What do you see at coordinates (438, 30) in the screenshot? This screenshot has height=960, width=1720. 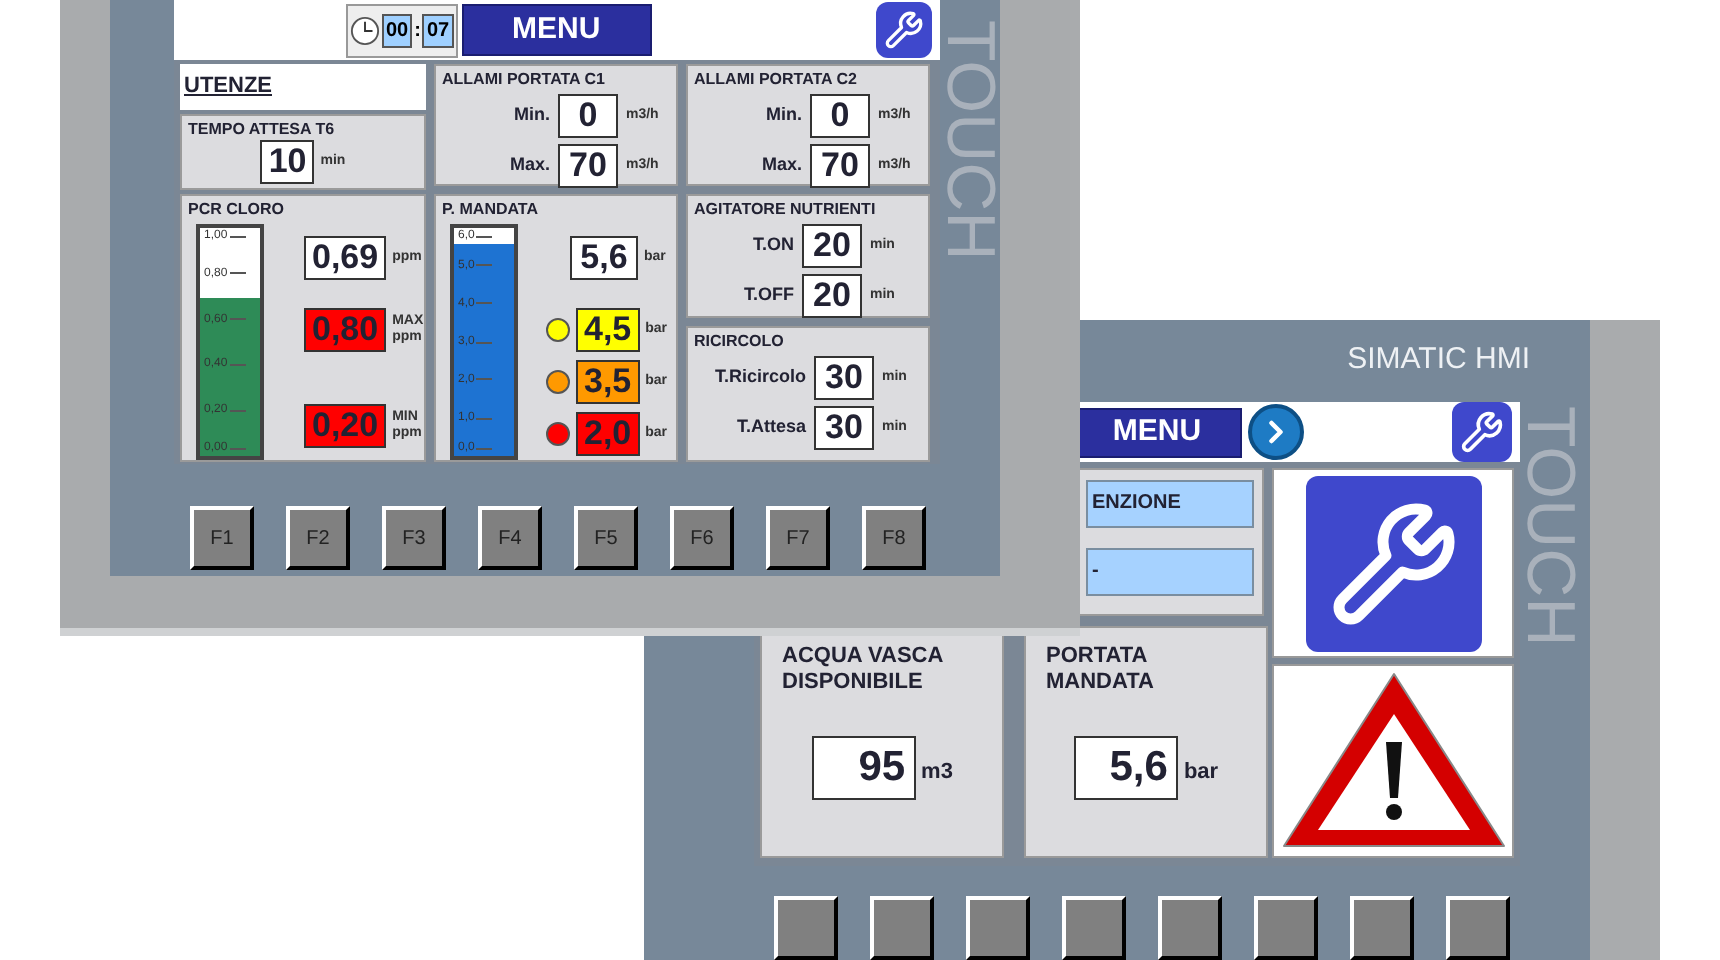 I see `timer-minutes: 07` at bounding box center [438, 30].